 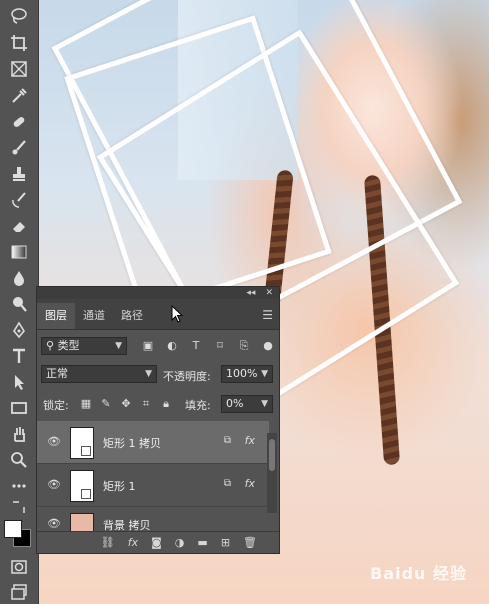 I want to click on screen-mode-icon, so click(x=19, y=592).